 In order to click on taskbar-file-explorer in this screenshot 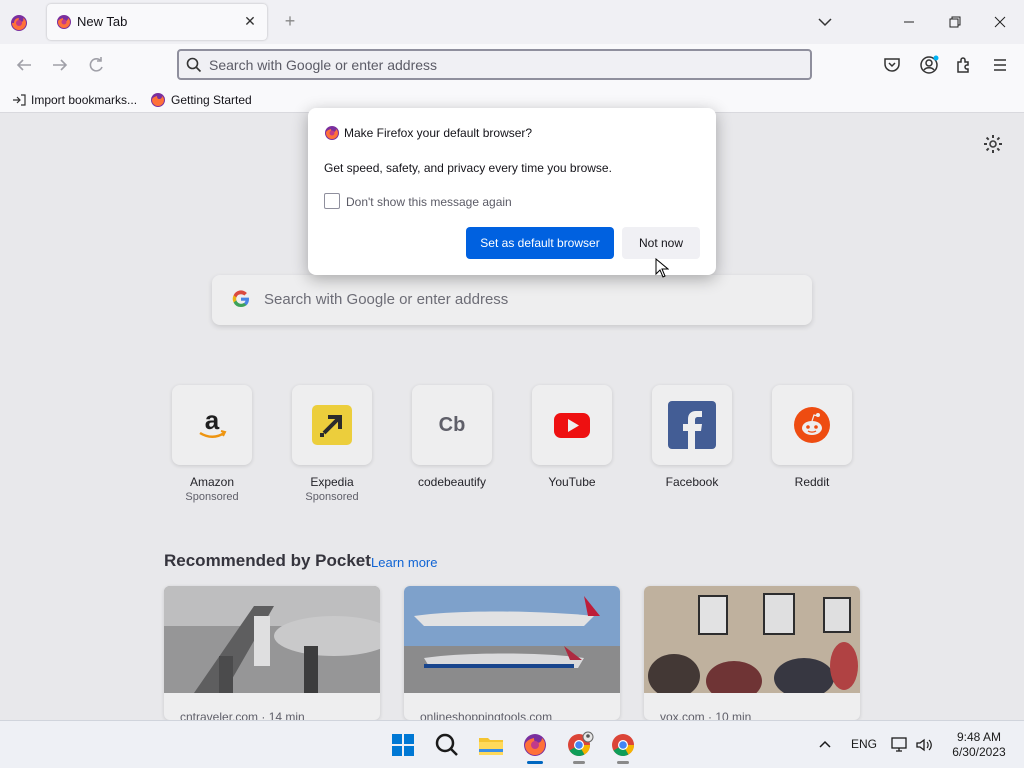, I will do `click(491, 745)`.